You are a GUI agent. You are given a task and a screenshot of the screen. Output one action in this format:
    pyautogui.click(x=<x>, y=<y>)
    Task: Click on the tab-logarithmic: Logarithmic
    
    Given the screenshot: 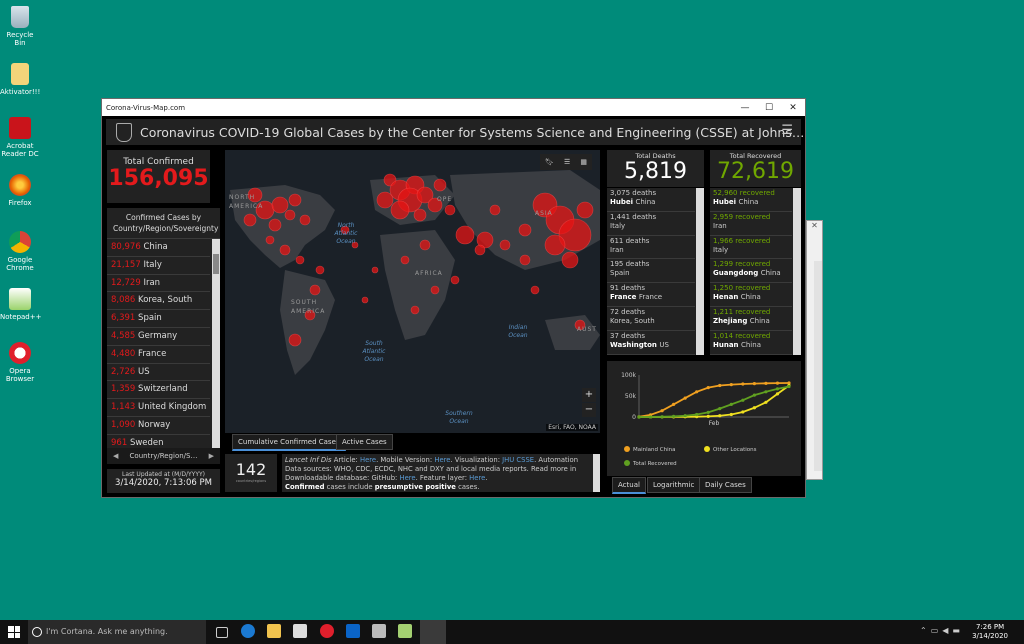 What is the action you would take?
    pyautogui.click(x=674, y=485)
    